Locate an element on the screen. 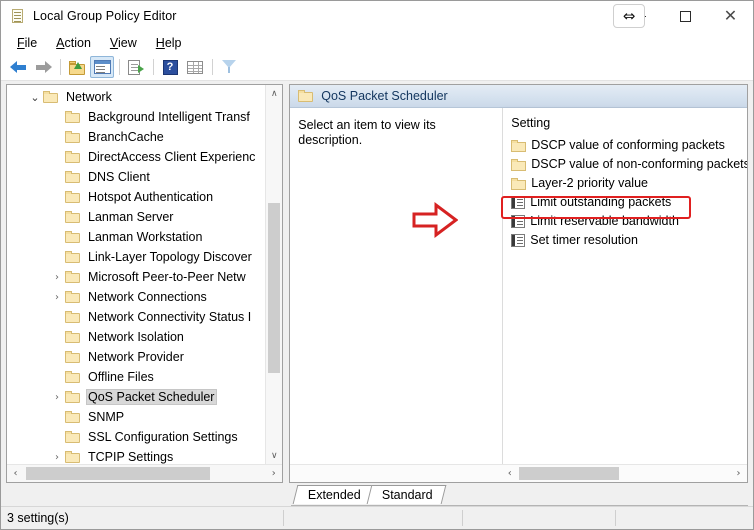  menu-action: Action is located at coordinates (75, 43).